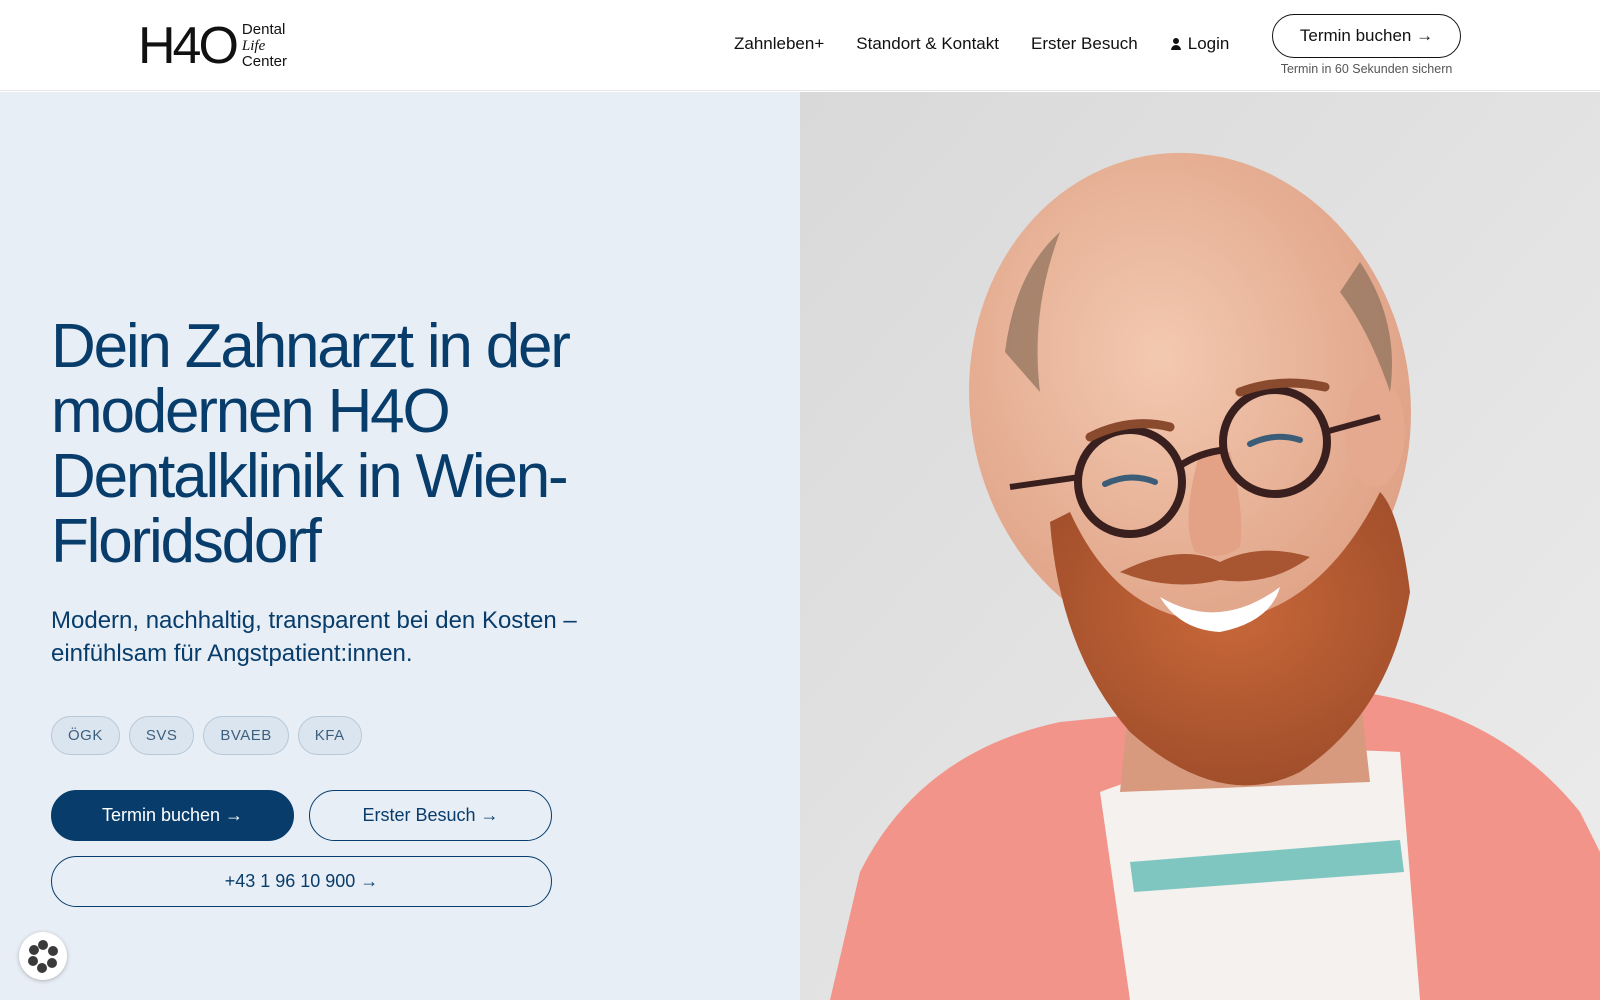 This screenshot has height=1000, width=1600. Describe the element at coordinates (263, 29) in the screenshot. I see `logo-word-dental: Dental` at that location.